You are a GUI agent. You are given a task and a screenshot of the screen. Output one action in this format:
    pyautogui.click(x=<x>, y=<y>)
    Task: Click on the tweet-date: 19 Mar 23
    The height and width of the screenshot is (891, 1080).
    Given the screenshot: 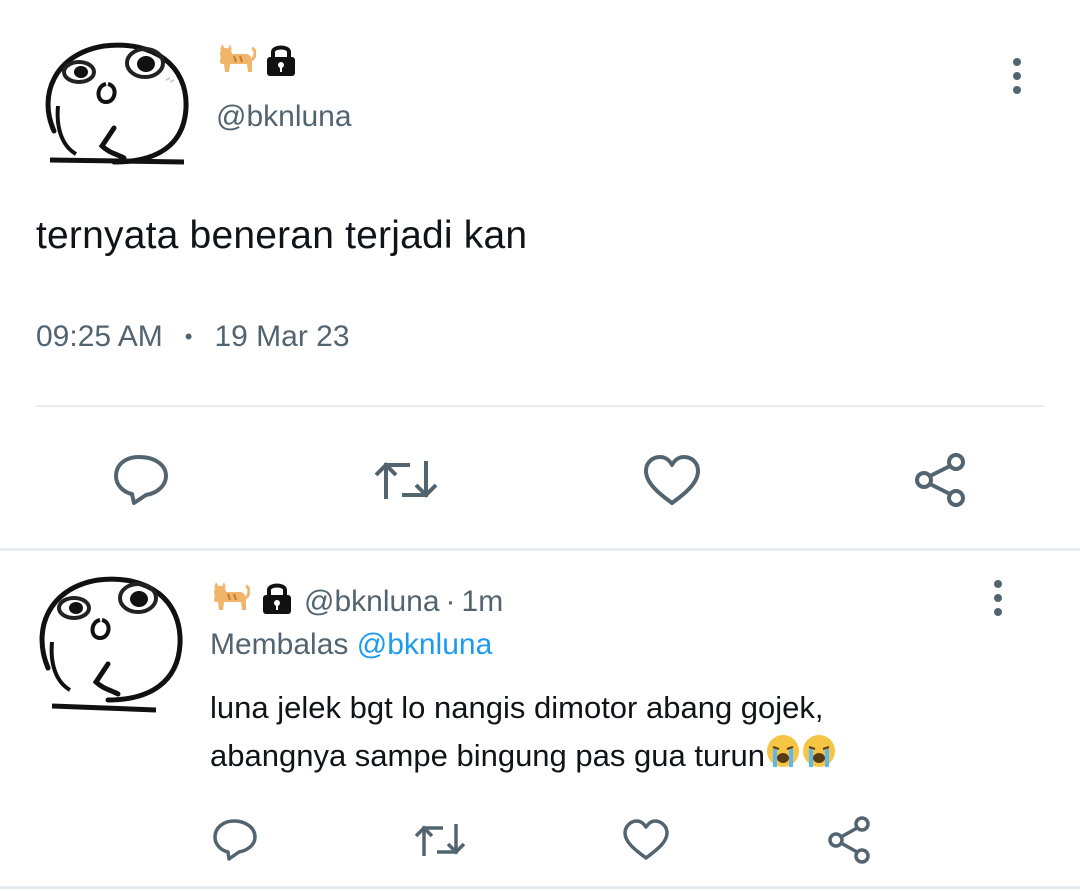 What is the action you would take?
    pyautogui.click(x=281, y=337)
    